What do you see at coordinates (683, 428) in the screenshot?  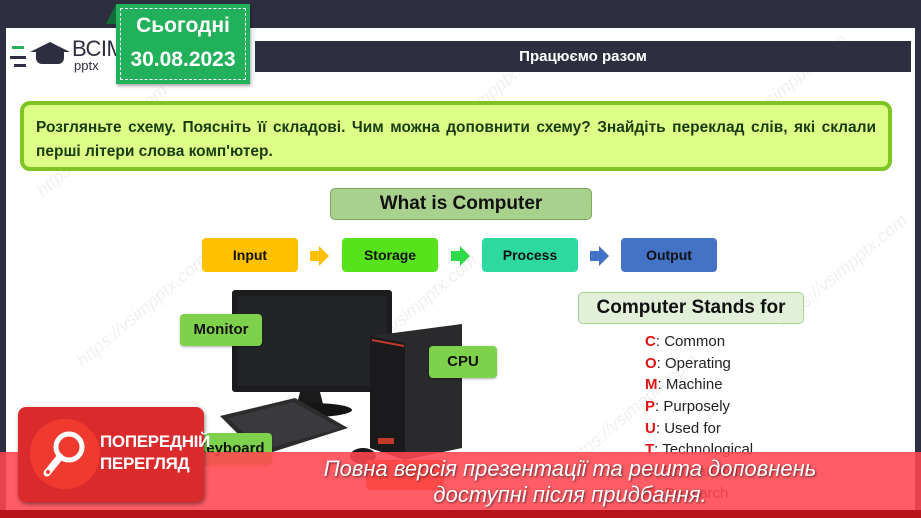 I see `list-item: U: Used for` at bounding box center [683, 428].